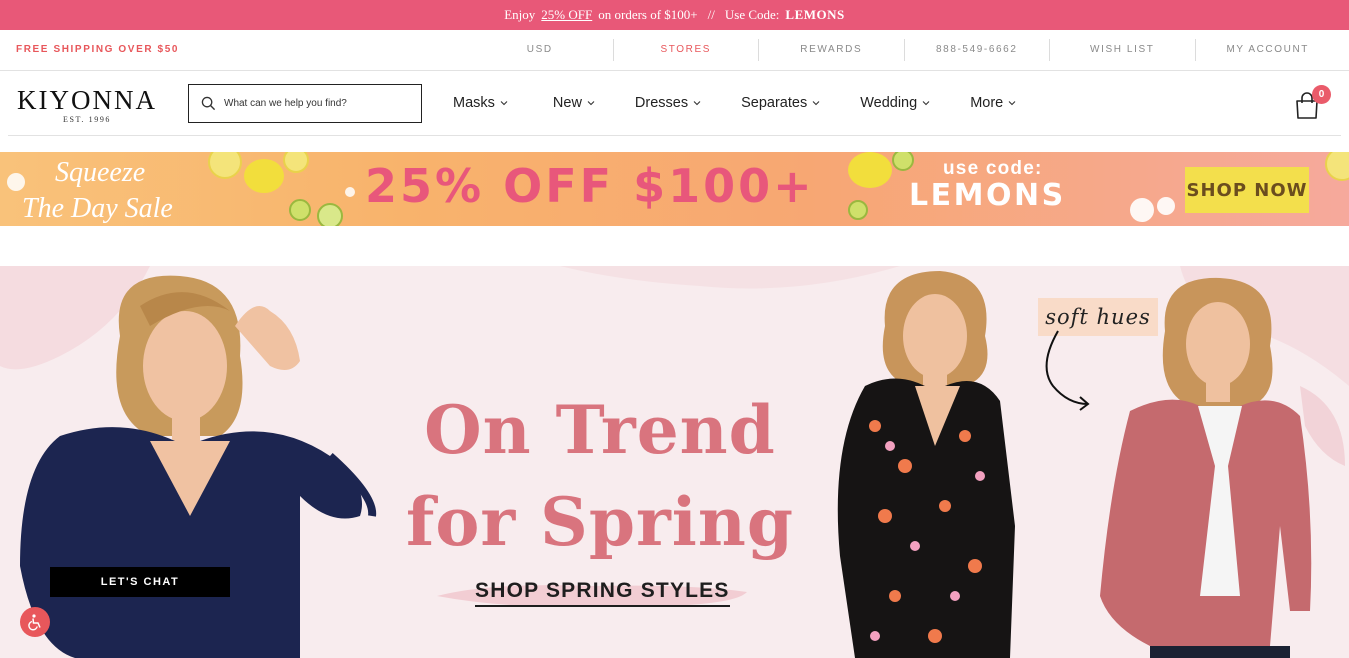  I want to click on cart-count-badge: 0, so click(1321, 94).